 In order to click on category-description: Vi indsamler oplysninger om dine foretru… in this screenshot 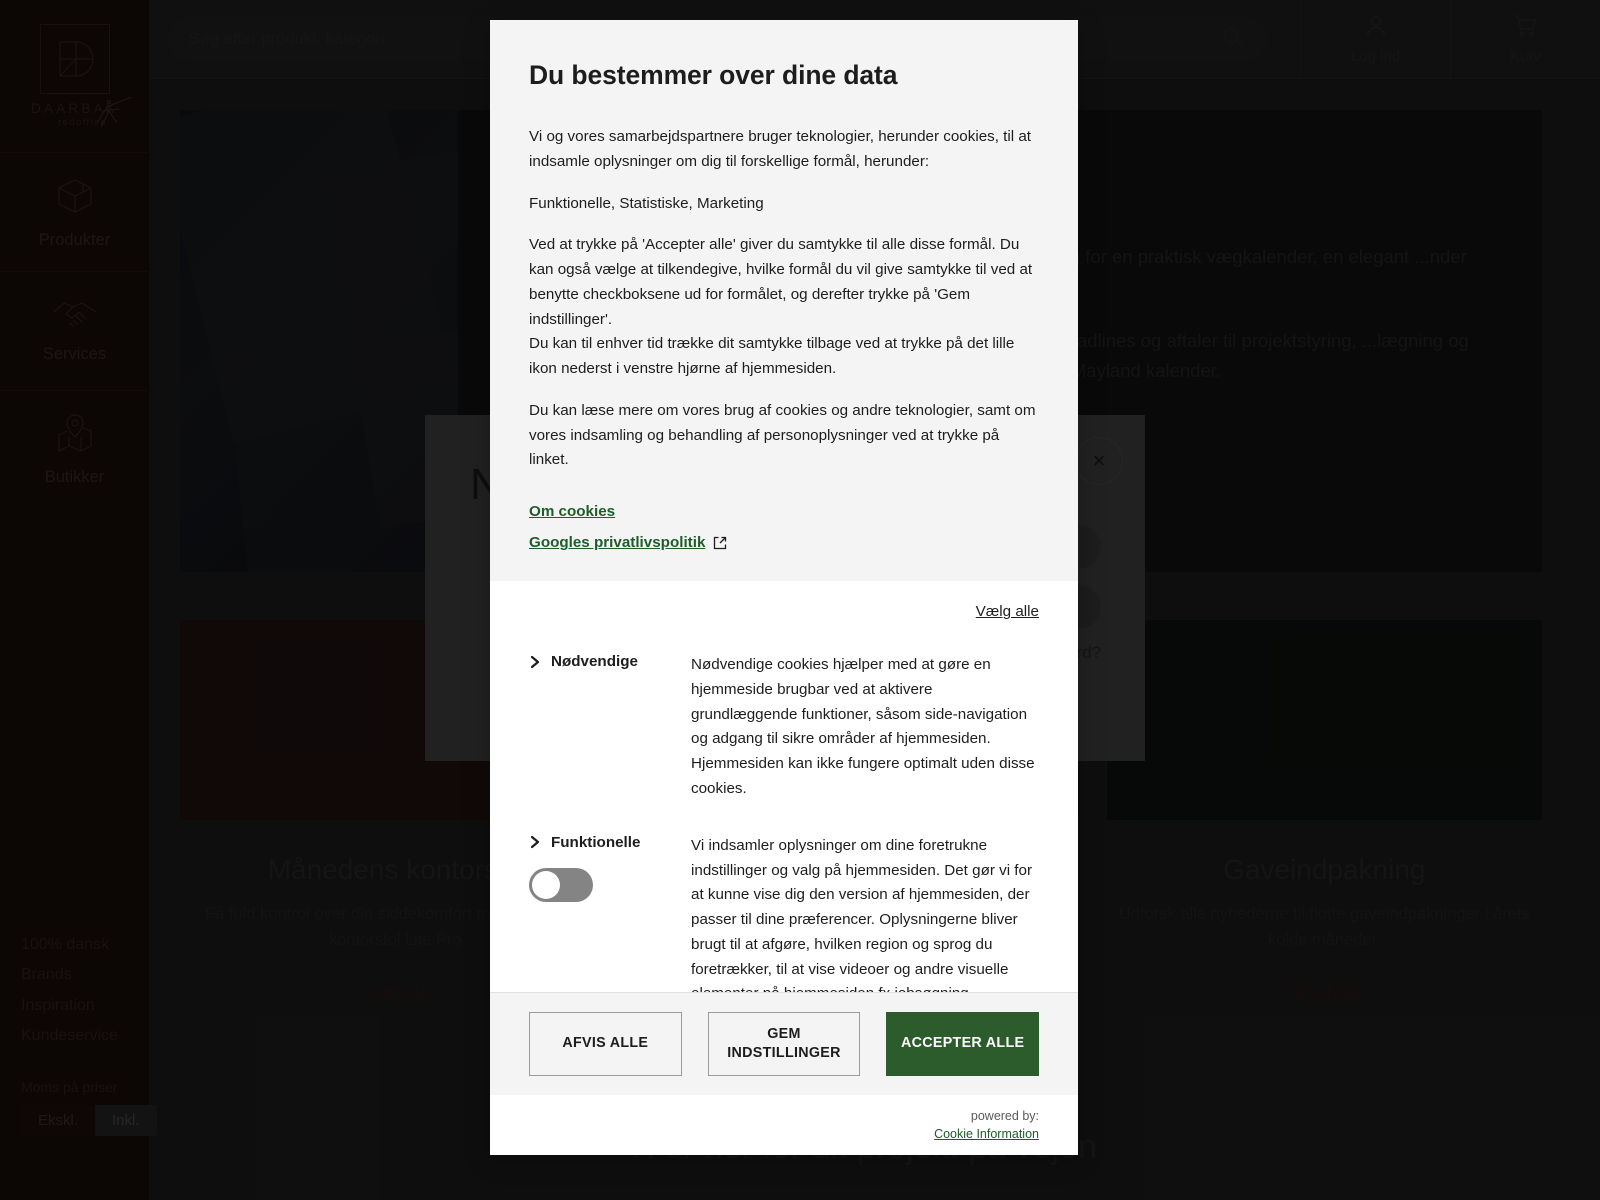, I will do `click(862, 914)`.